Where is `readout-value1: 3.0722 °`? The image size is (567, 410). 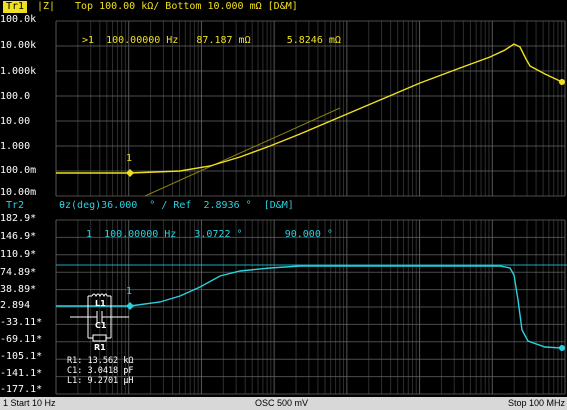 readout-value1: 3.0722 ° is located at coordinates (218, 234).